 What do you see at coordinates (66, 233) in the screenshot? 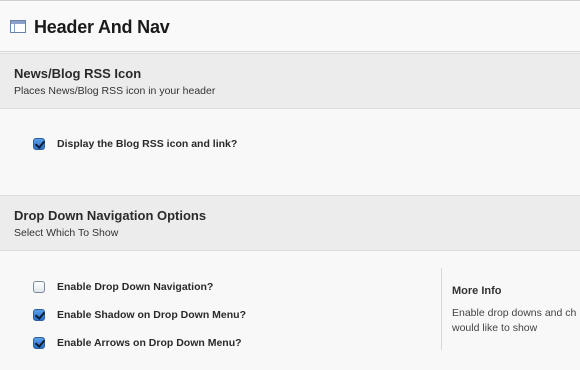
I see `section-description: Select Which To Show` at bounding box center [66, 233].